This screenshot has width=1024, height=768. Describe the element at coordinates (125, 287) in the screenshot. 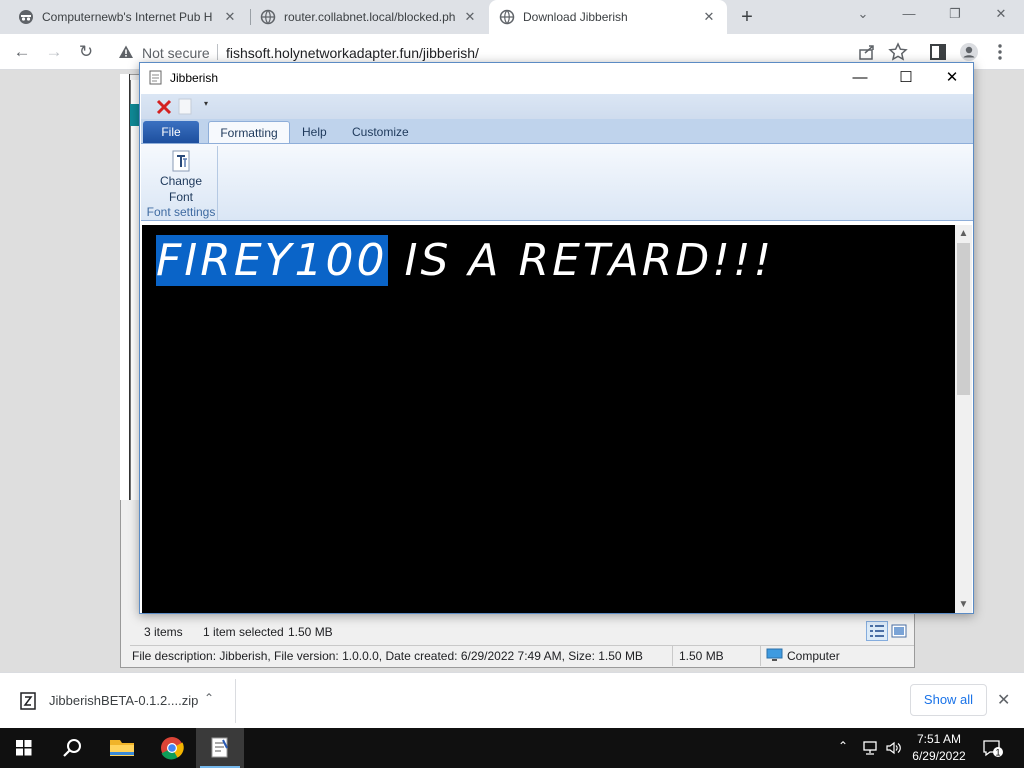

I see `explorer-left-strip` at that location.